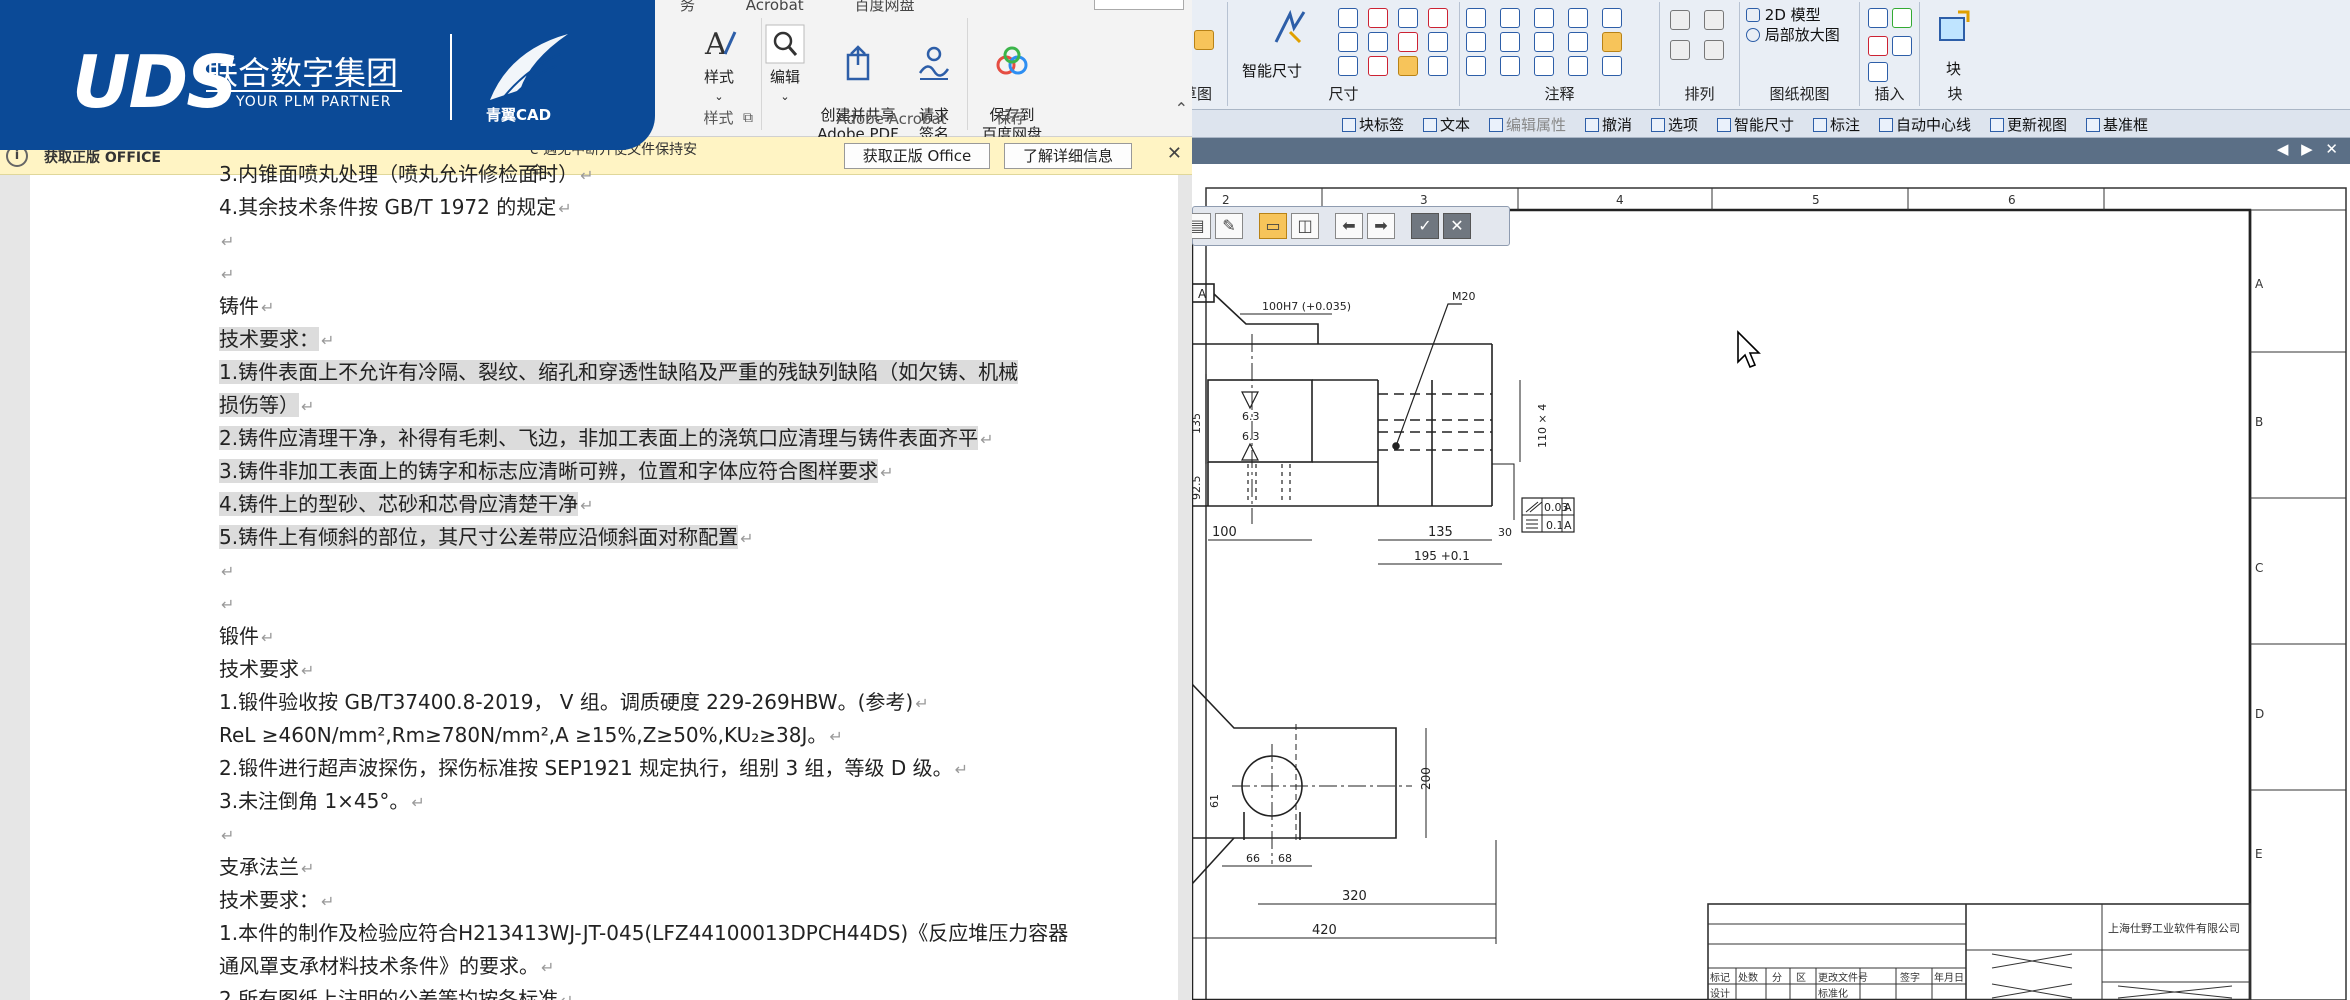 The width and height of the screenshot is (2350, 1000). I want to click on close-icon: ✕, so click(1174, 153).